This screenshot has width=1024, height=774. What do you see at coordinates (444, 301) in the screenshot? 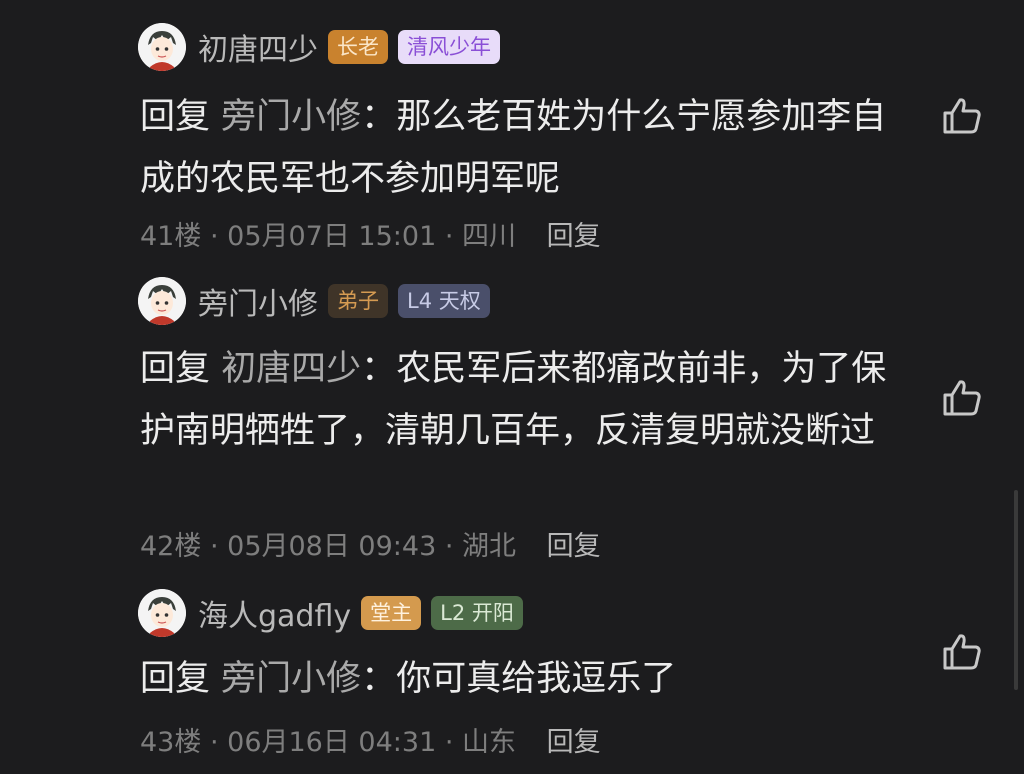
I see `title-badge: L4 天权` at bounding box center [444, 301].